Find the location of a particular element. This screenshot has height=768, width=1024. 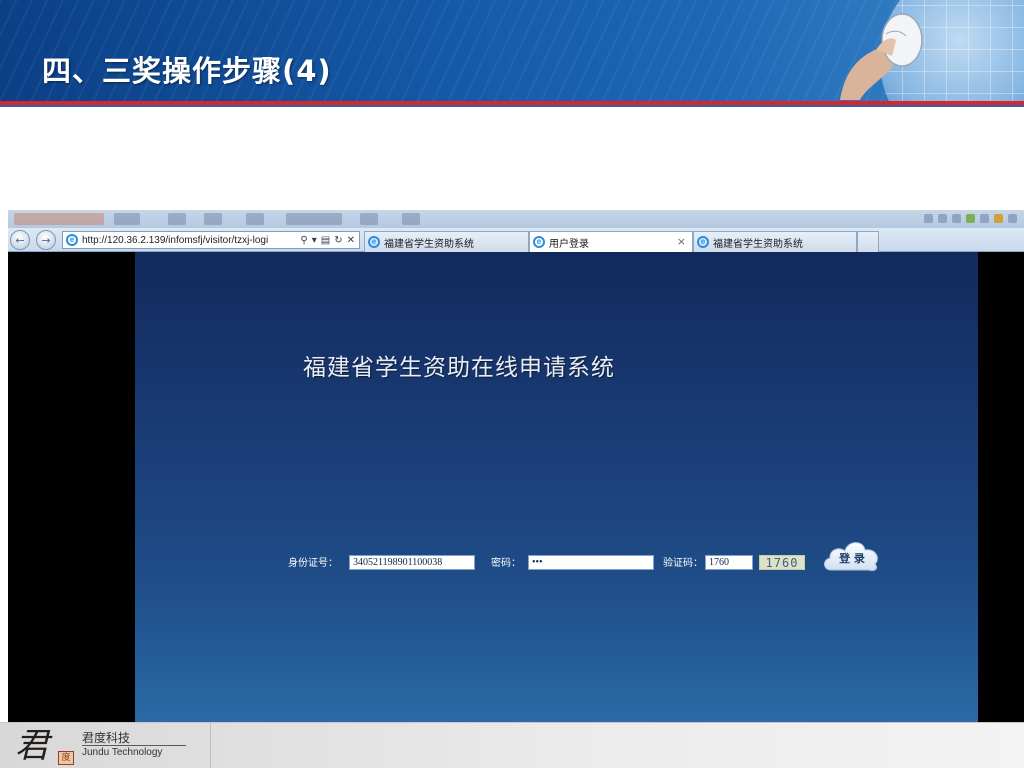

login-button: 登 录 is located at coordinates (852, 555).